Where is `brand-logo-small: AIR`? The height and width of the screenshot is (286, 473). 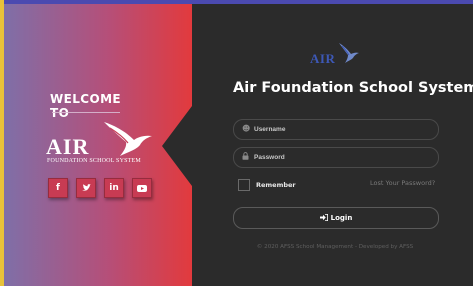 brand-logo-small: AIR is located at coordinates (340, 55).